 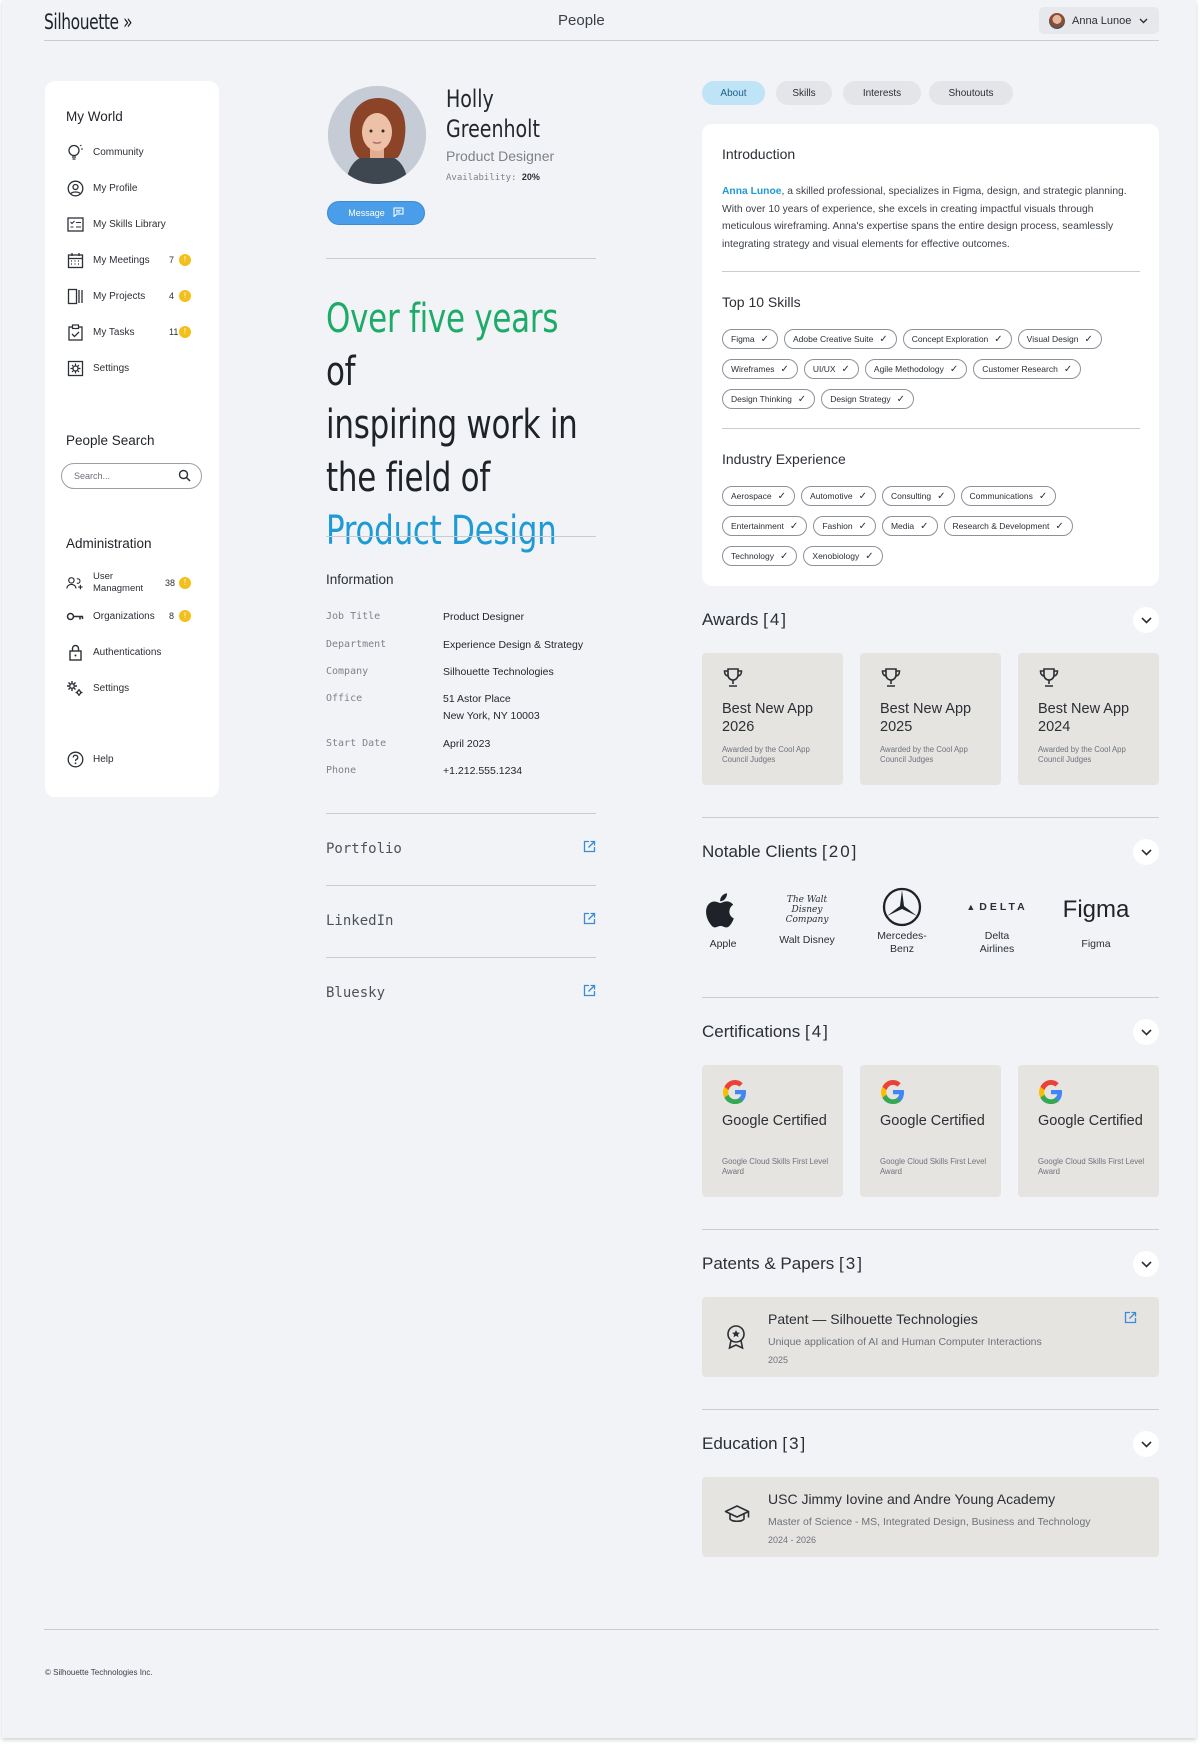 What do you see at coordinates (119, 296) in the screenshot?
I see `sidebar-item-label: My Projects` at bounding box center [119, 296].